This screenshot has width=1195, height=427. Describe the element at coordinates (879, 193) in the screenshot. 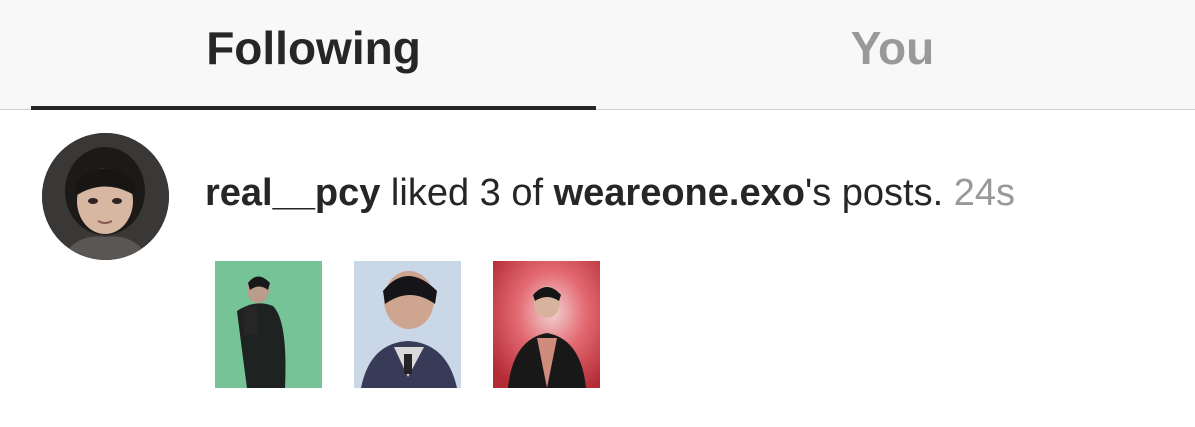

I see `suffix-text: 's posts.` at that location.